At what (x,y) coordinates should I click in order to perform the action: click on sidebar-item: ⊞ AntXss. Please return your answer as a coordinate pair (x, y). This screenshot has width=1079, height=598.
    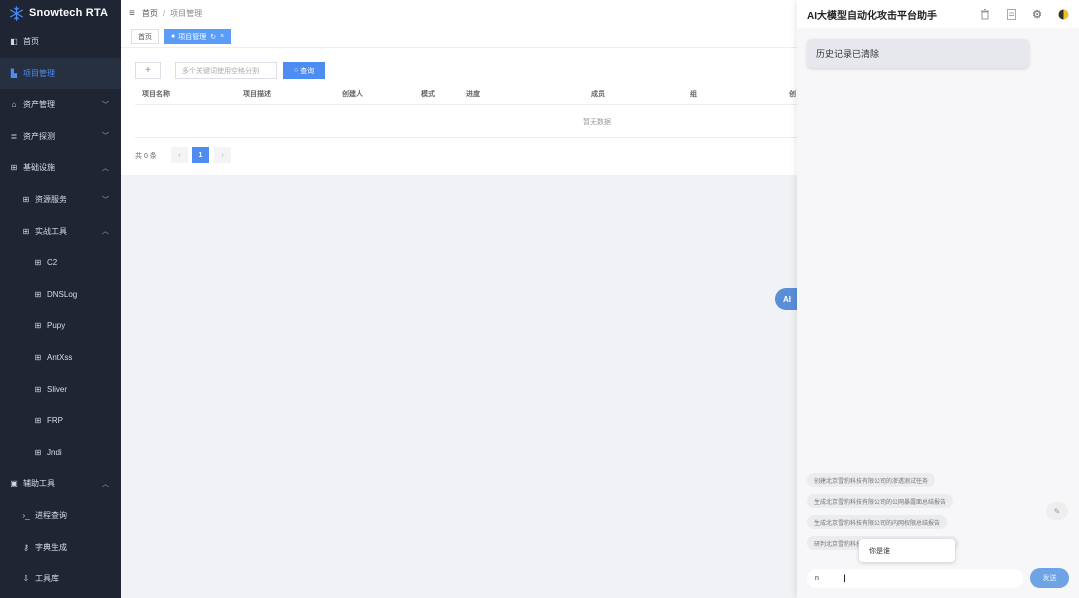
    Looking at the image, I should click on (60, 357).